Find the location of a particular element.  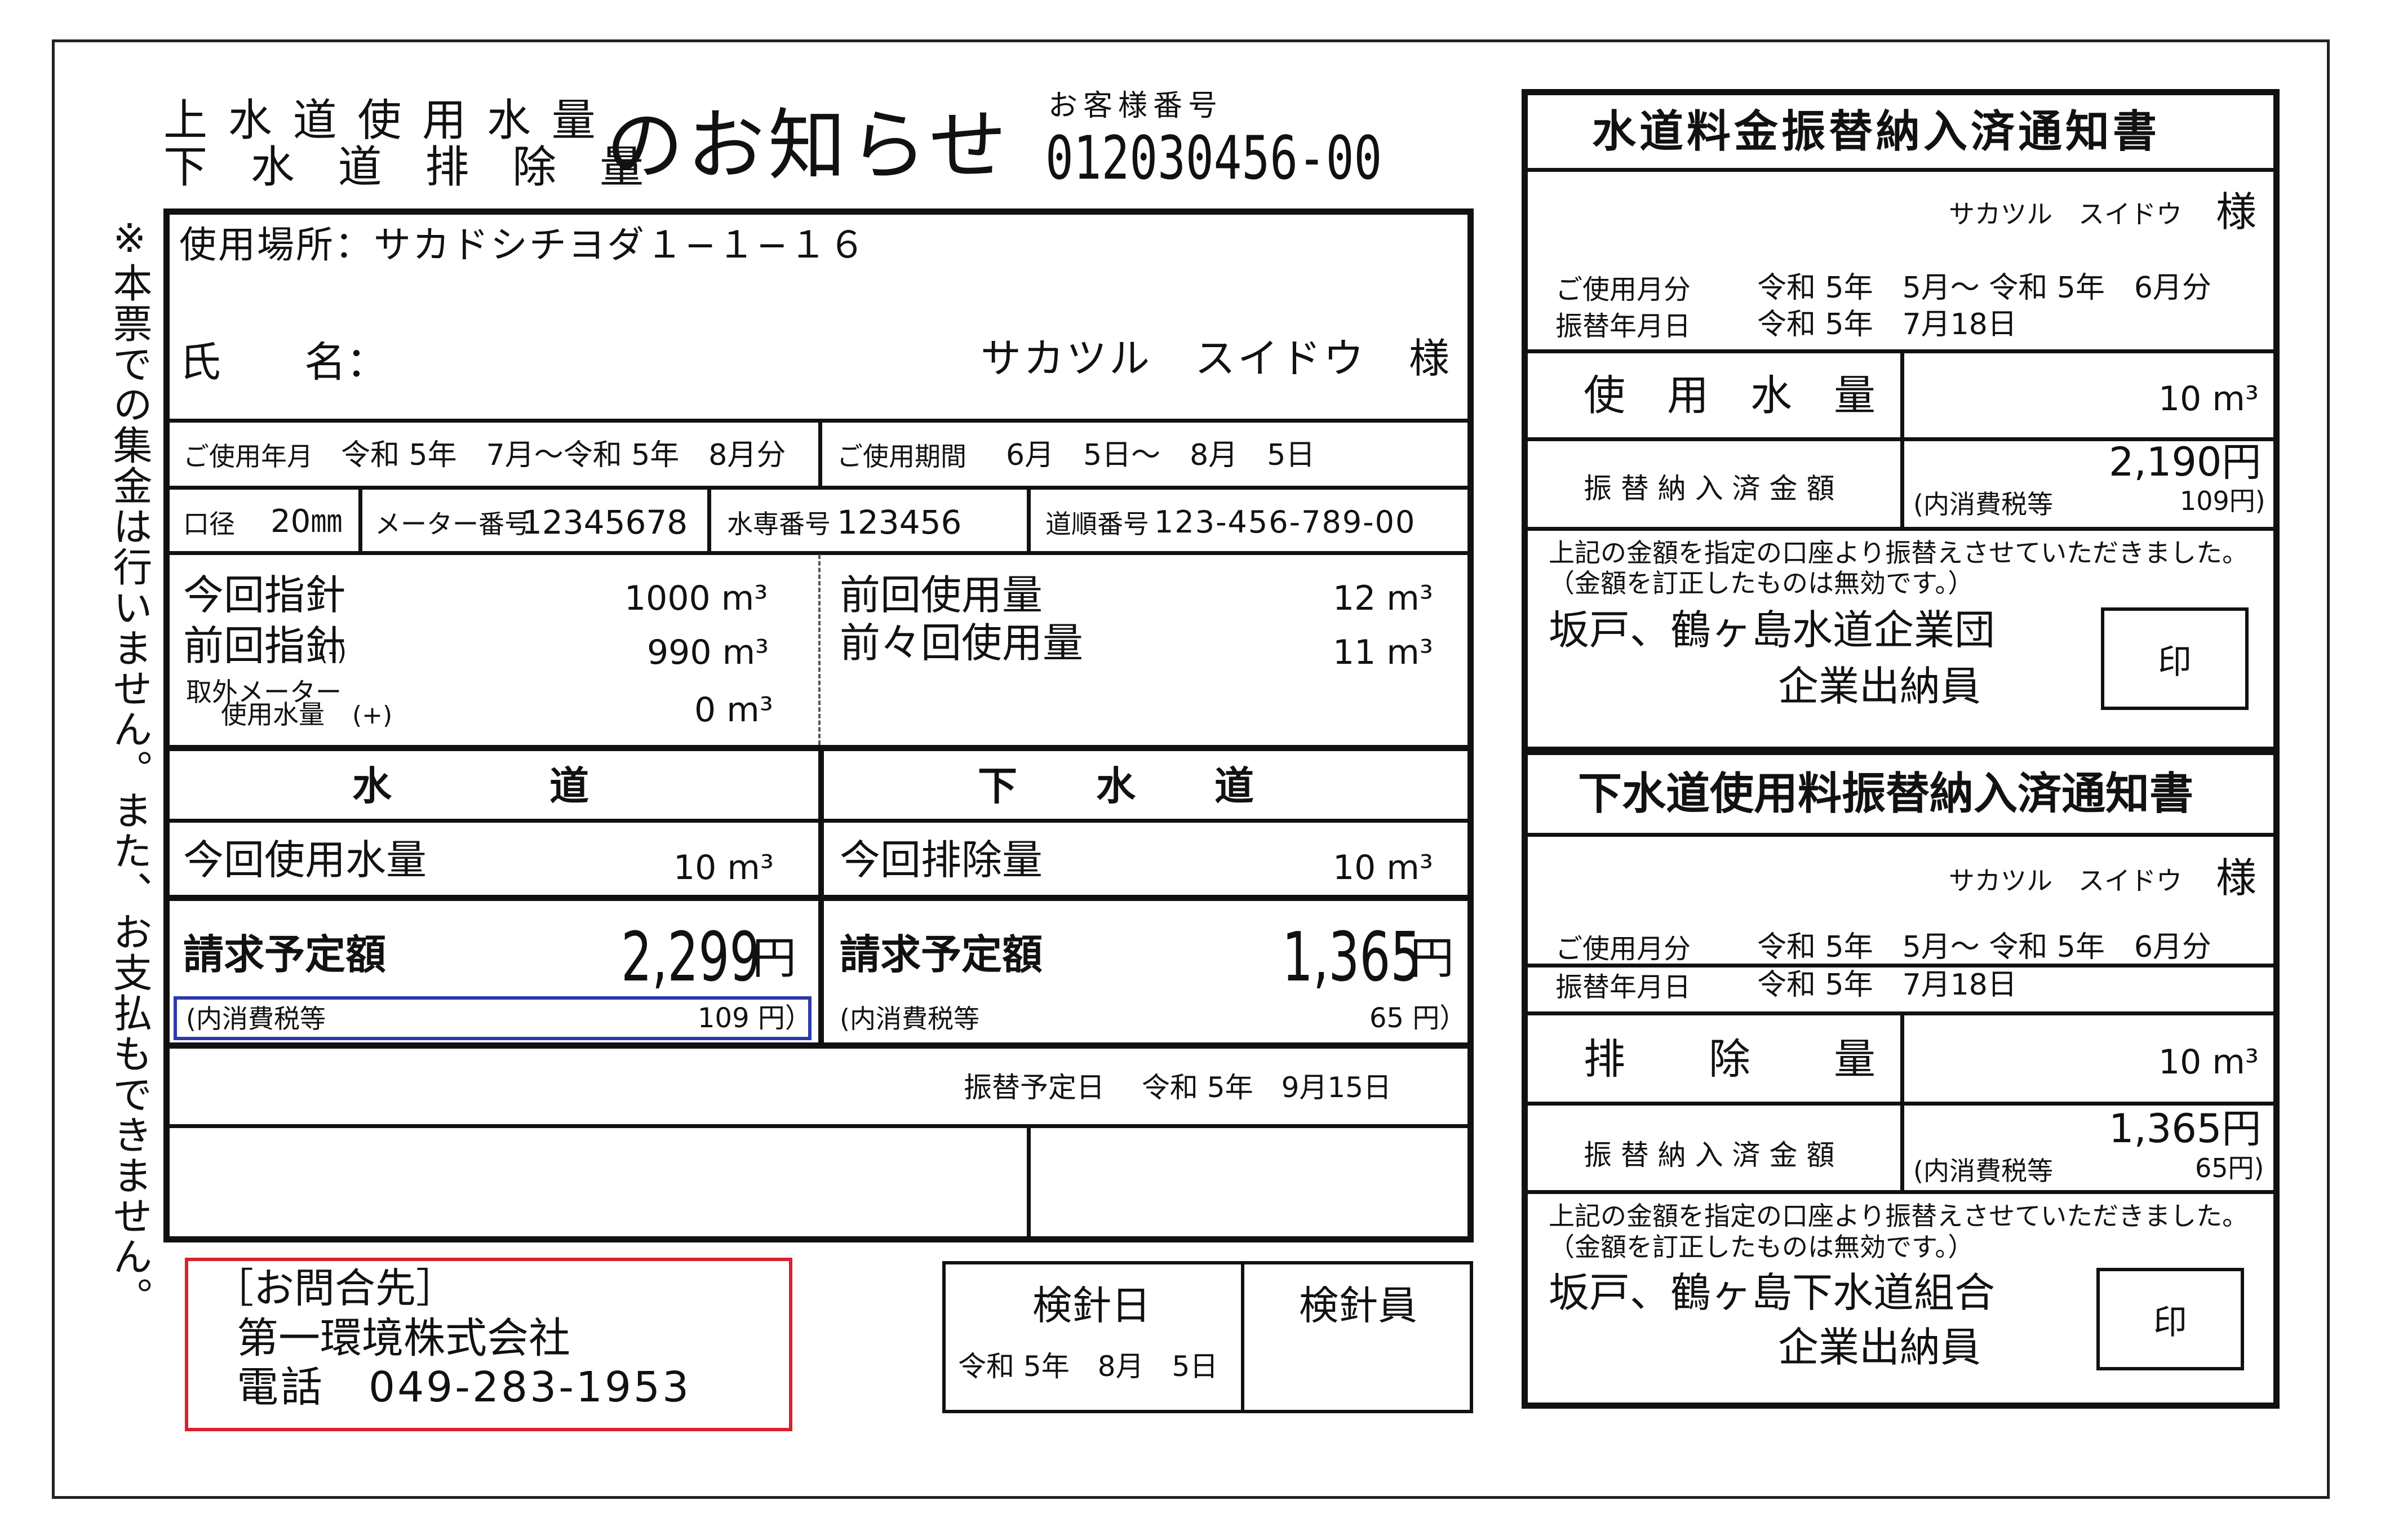

water-header: 水 道 is located at coordinates (471, 786).